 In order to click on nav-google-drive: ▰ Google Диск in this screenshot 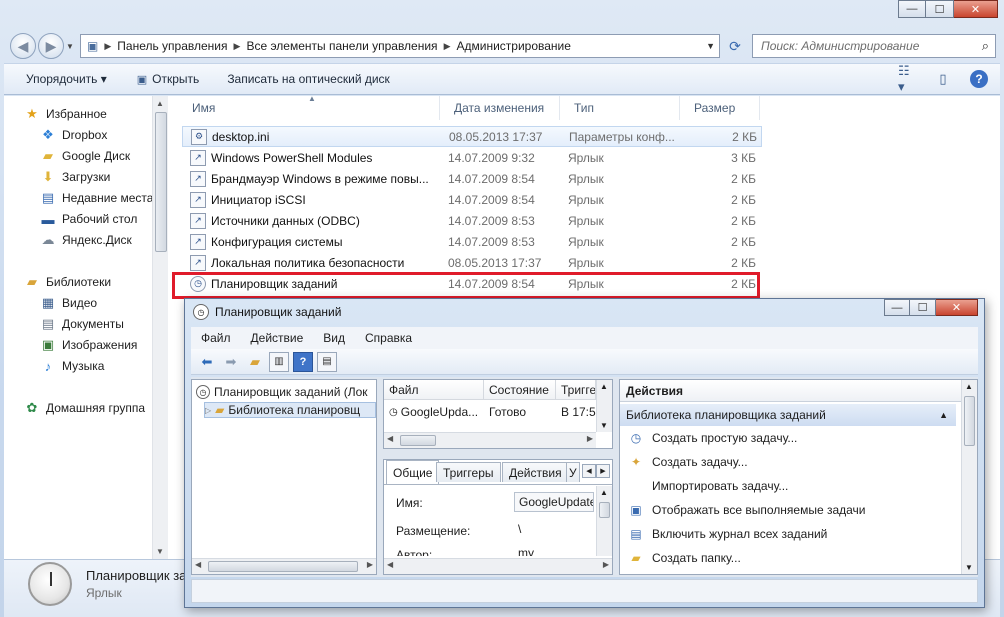, I will do `click(85, 156)`.